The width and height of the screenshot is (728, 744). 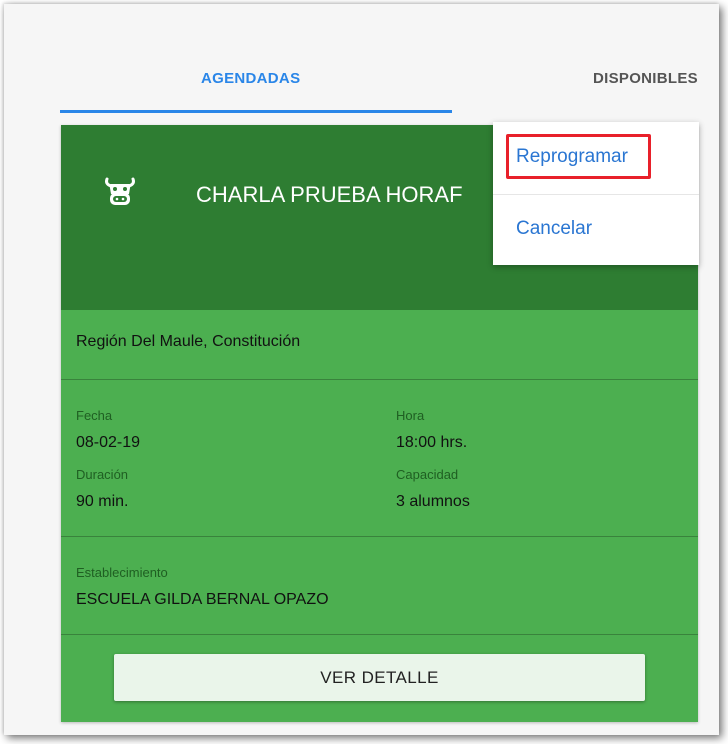 What do you see at coordinates (202, 599) in the screenshot?
I see `establecimiento-value: ESCUELA GILDA BERNAL OPAZO` at bounding box center [202, 599].